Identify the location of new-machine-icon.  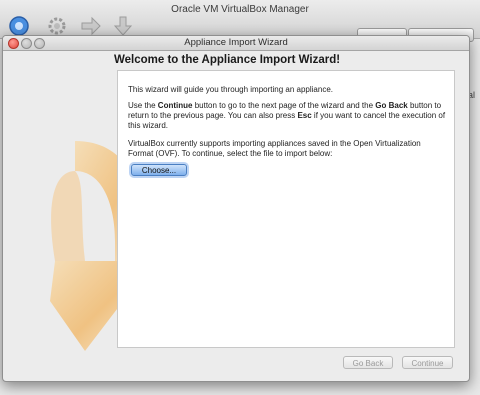
(19, 26).